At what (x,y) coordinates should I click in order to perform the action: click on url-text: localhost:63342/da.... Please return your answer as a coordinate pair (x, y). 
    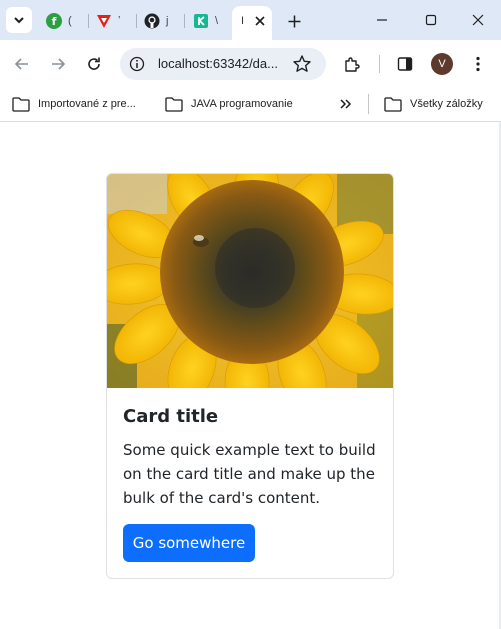
    Looking at the image, I should click on (218, 63).